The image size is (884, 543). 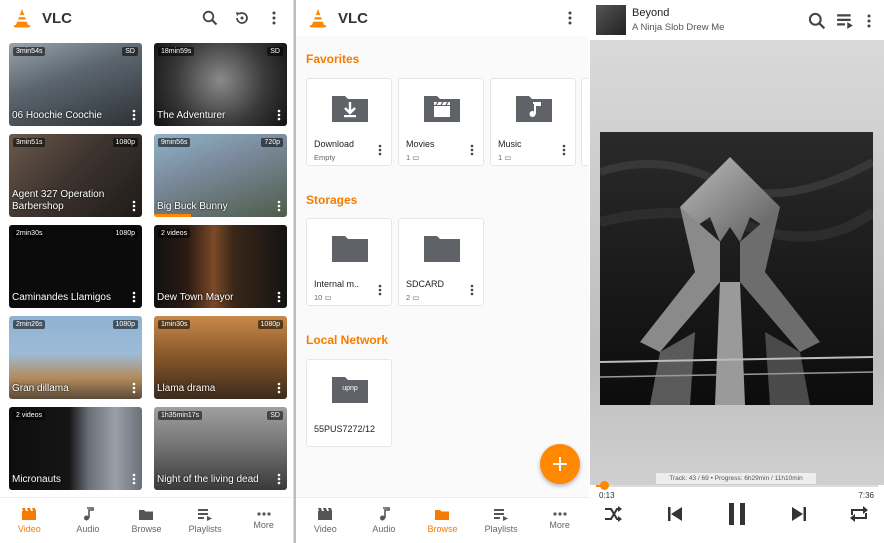 I want to click on next-icon, so click(x=799, y=514).